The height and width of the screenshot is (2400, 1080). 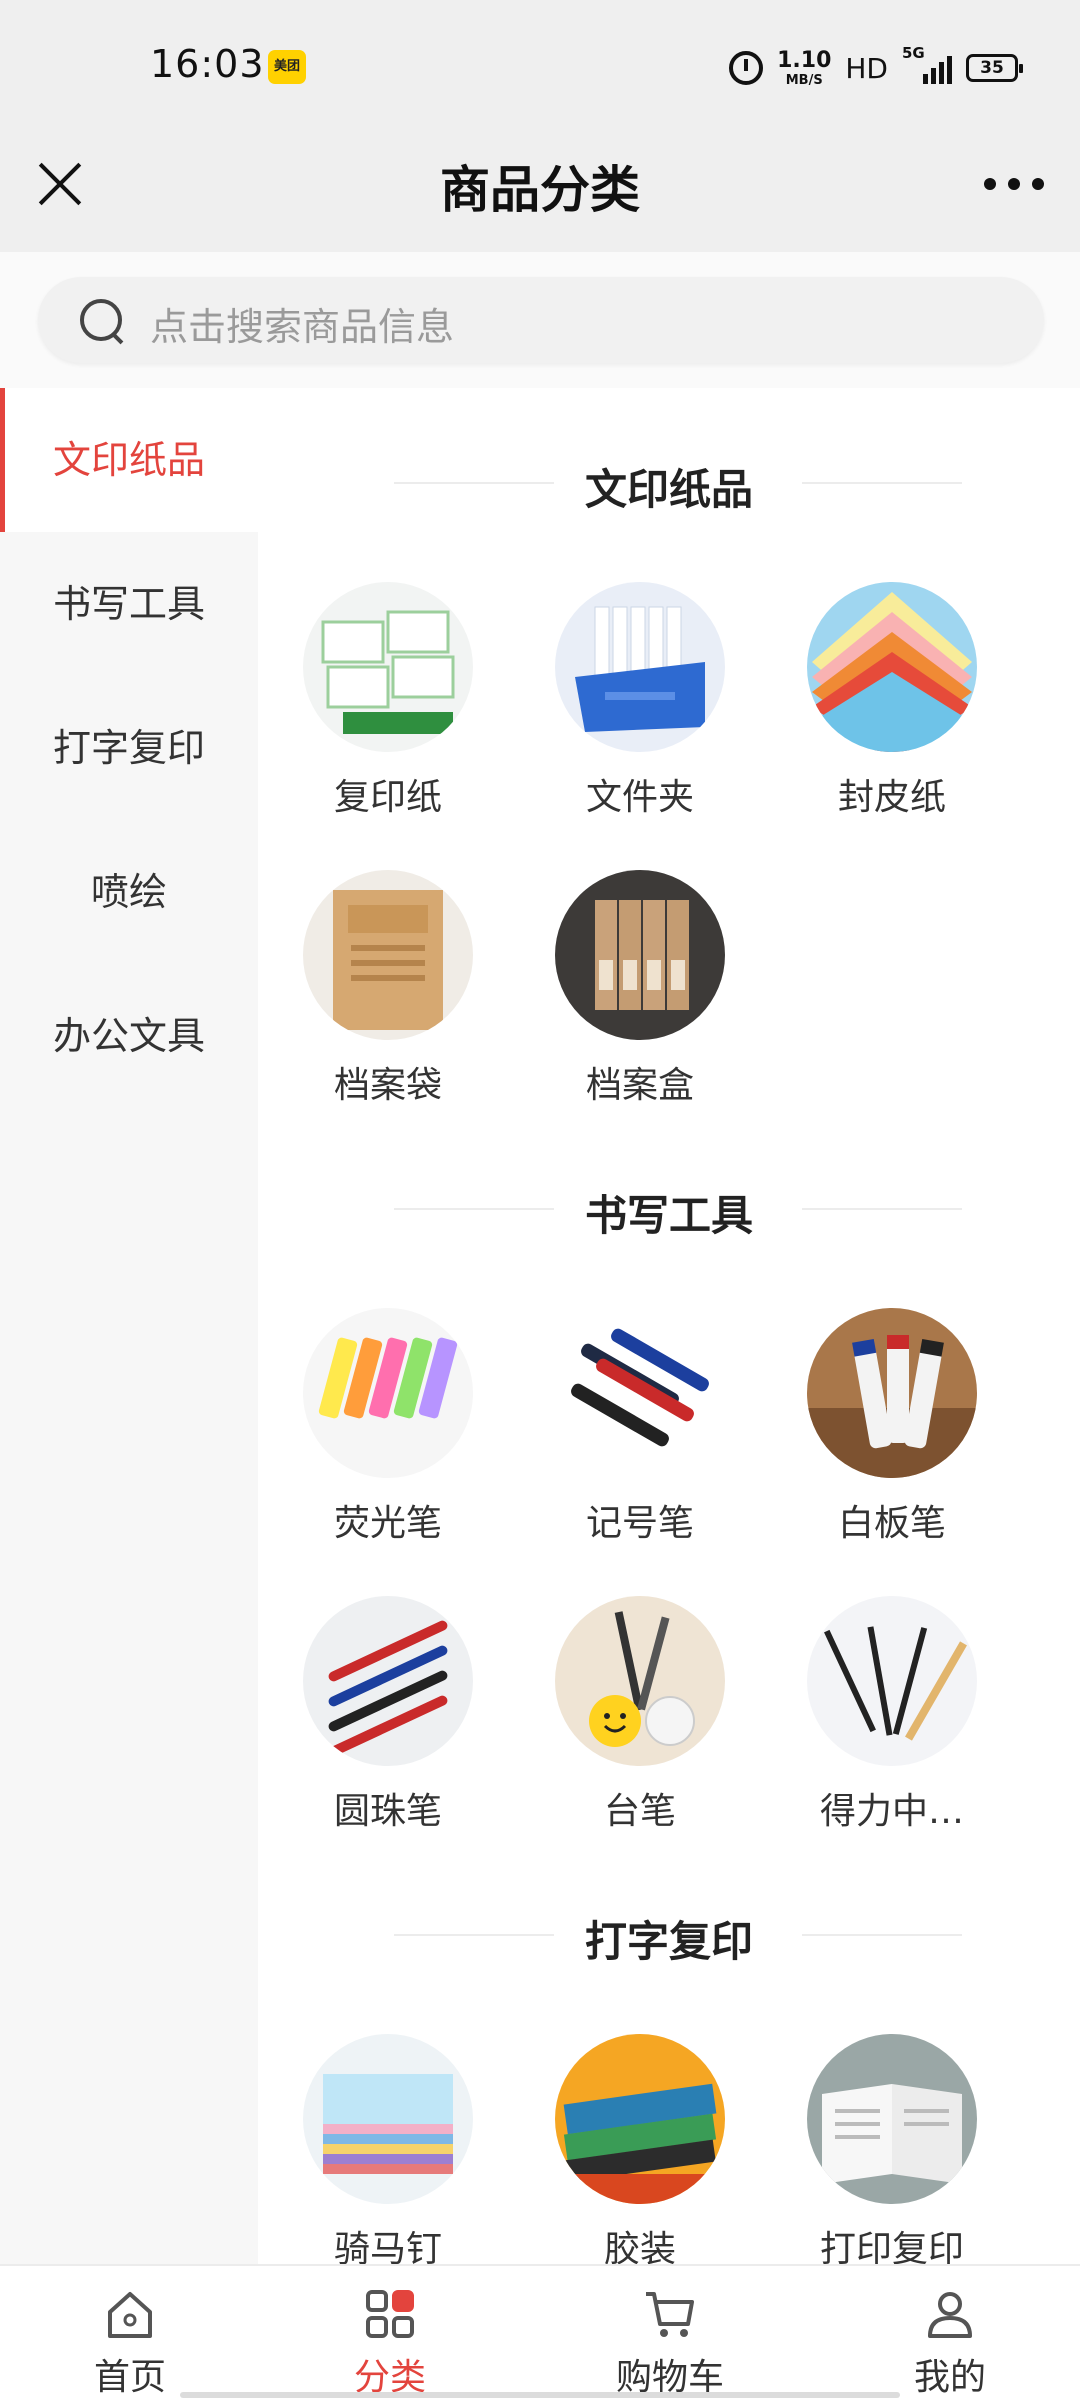 I want to click on category-item: 档案袋, so click(x=388, y=1000).